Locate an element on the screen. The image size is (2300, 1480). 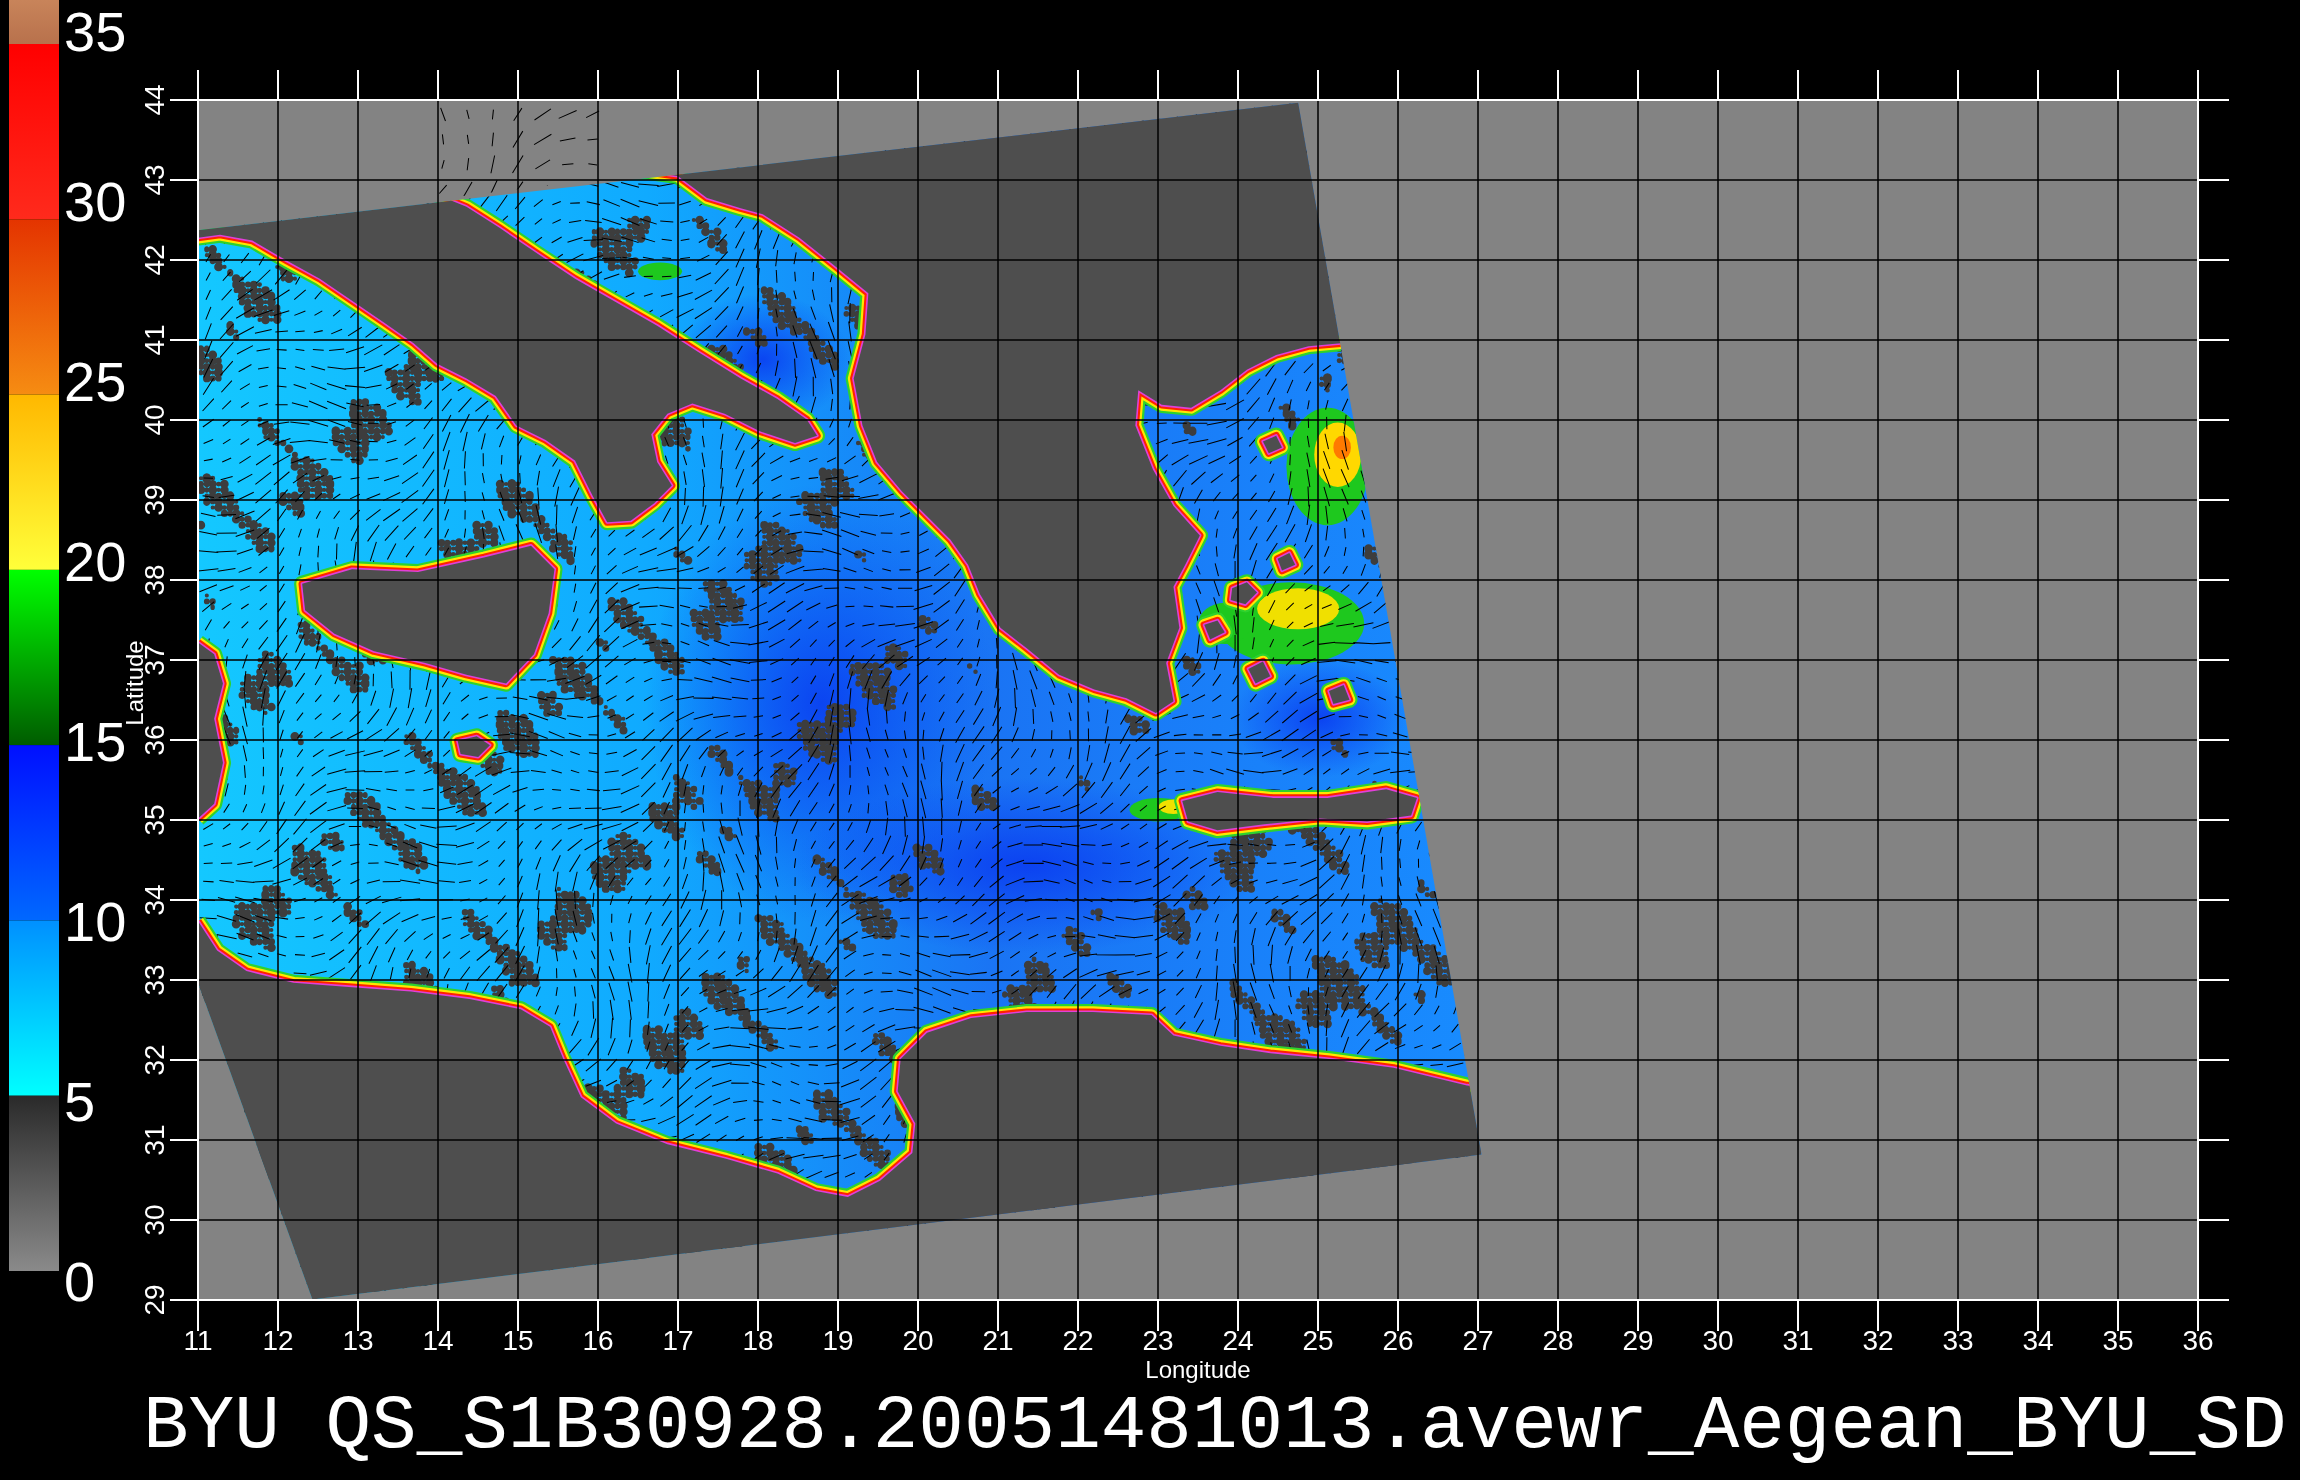
longitude-tick-label: 11 is located at coordinates (198, 1340).